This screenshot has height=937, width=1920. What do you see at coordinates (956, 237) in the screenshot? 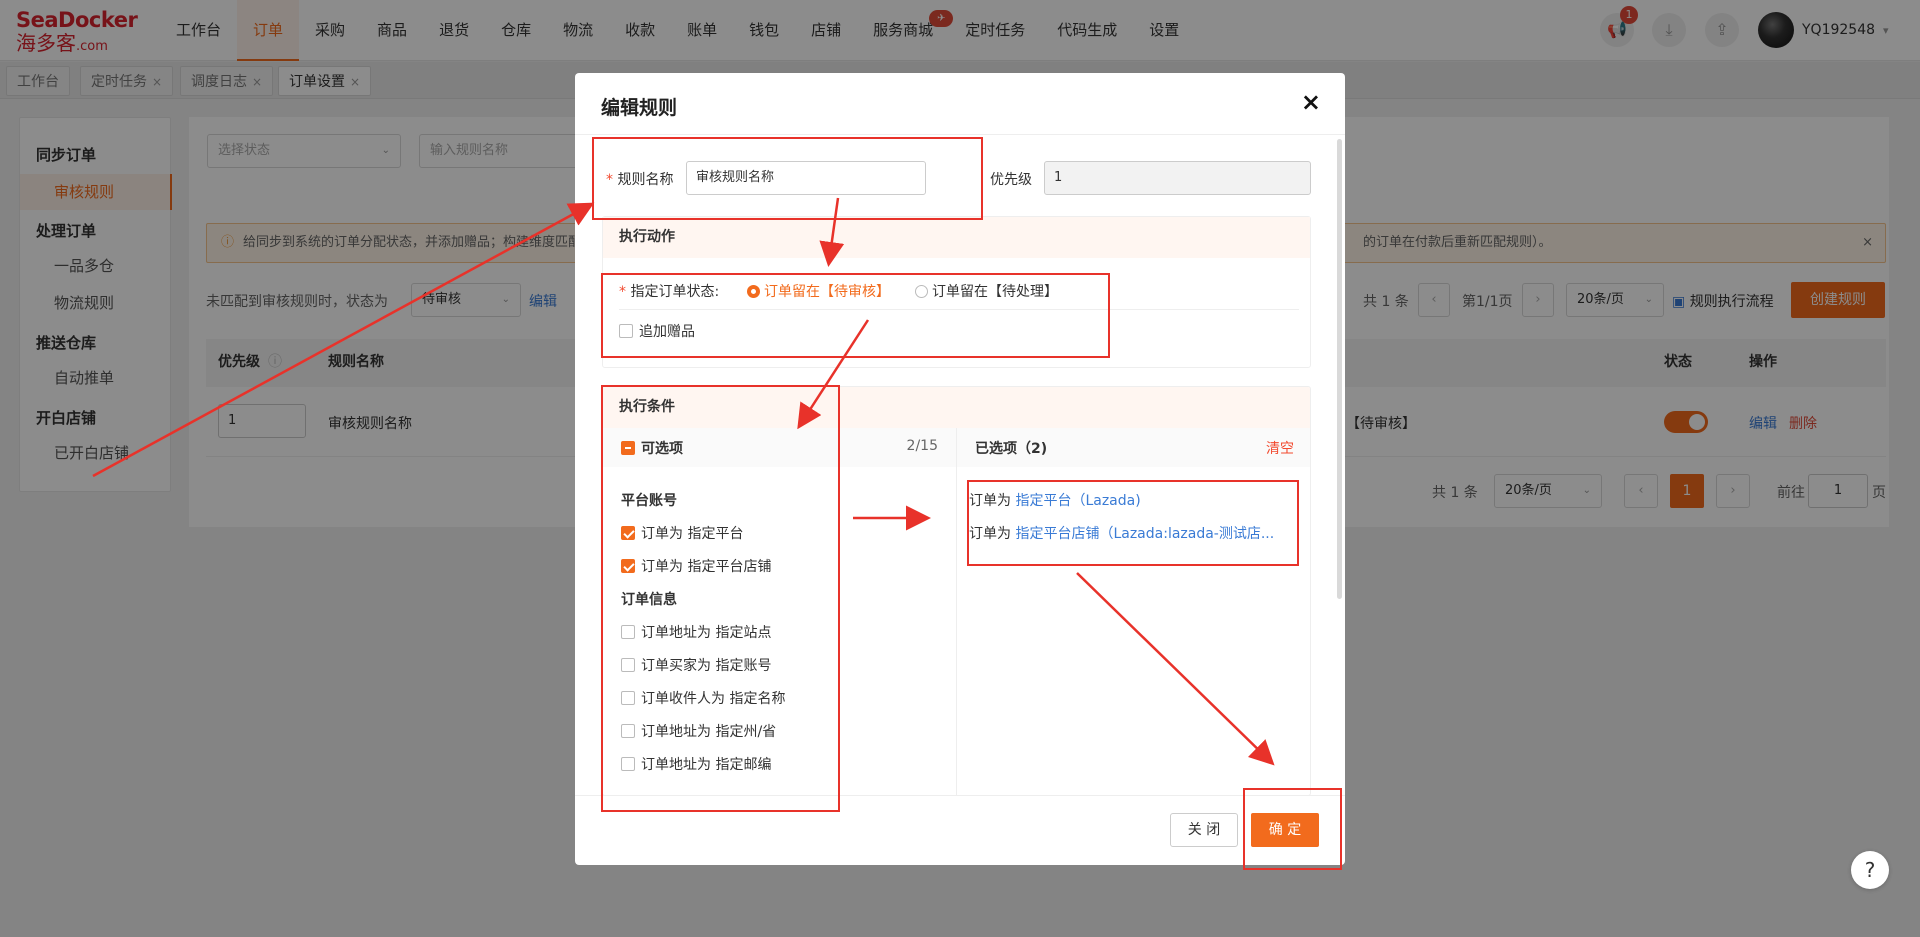
I see `action-section-title: 执行动作` at bounding box center [956, 237].